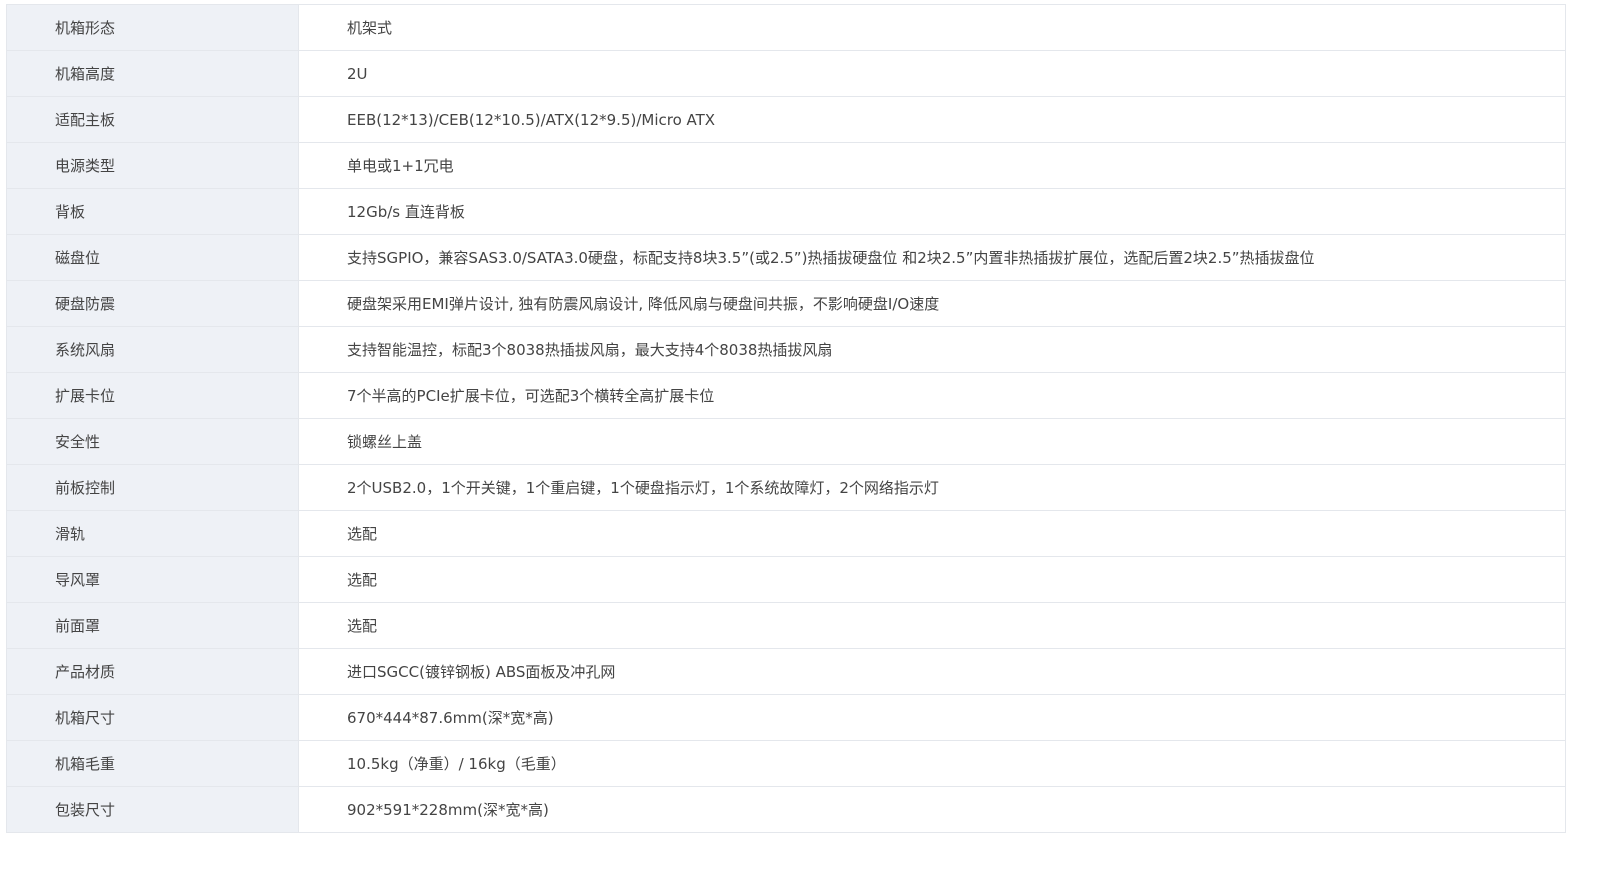 This screenshot has height=875, width=1608. What do you see at coordinates (152, 763) in the screenshot?
I see `spec-label: 机箱毛重` at bounding box center [152, 763].